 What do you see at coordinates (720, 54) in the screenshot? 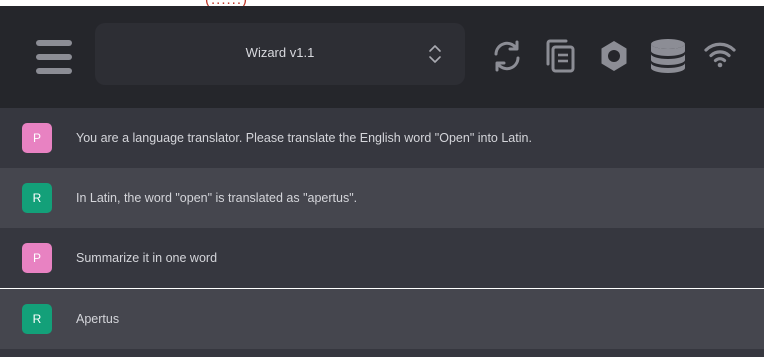
I see `wifi-icon` at bounding box center [720, 54].